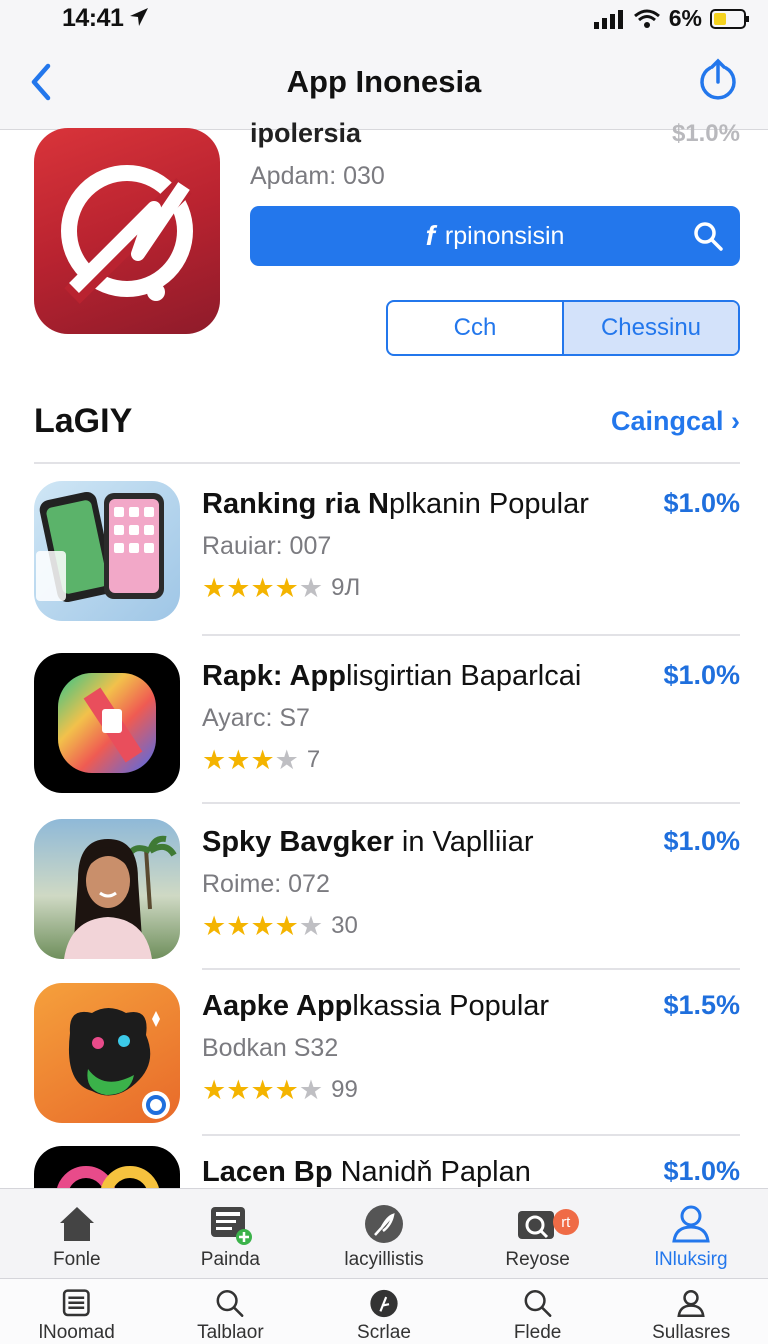  What do you see at coordinates (471, 635) in the screenshot?
I see `row-divider` at bounding box center [471, 635].